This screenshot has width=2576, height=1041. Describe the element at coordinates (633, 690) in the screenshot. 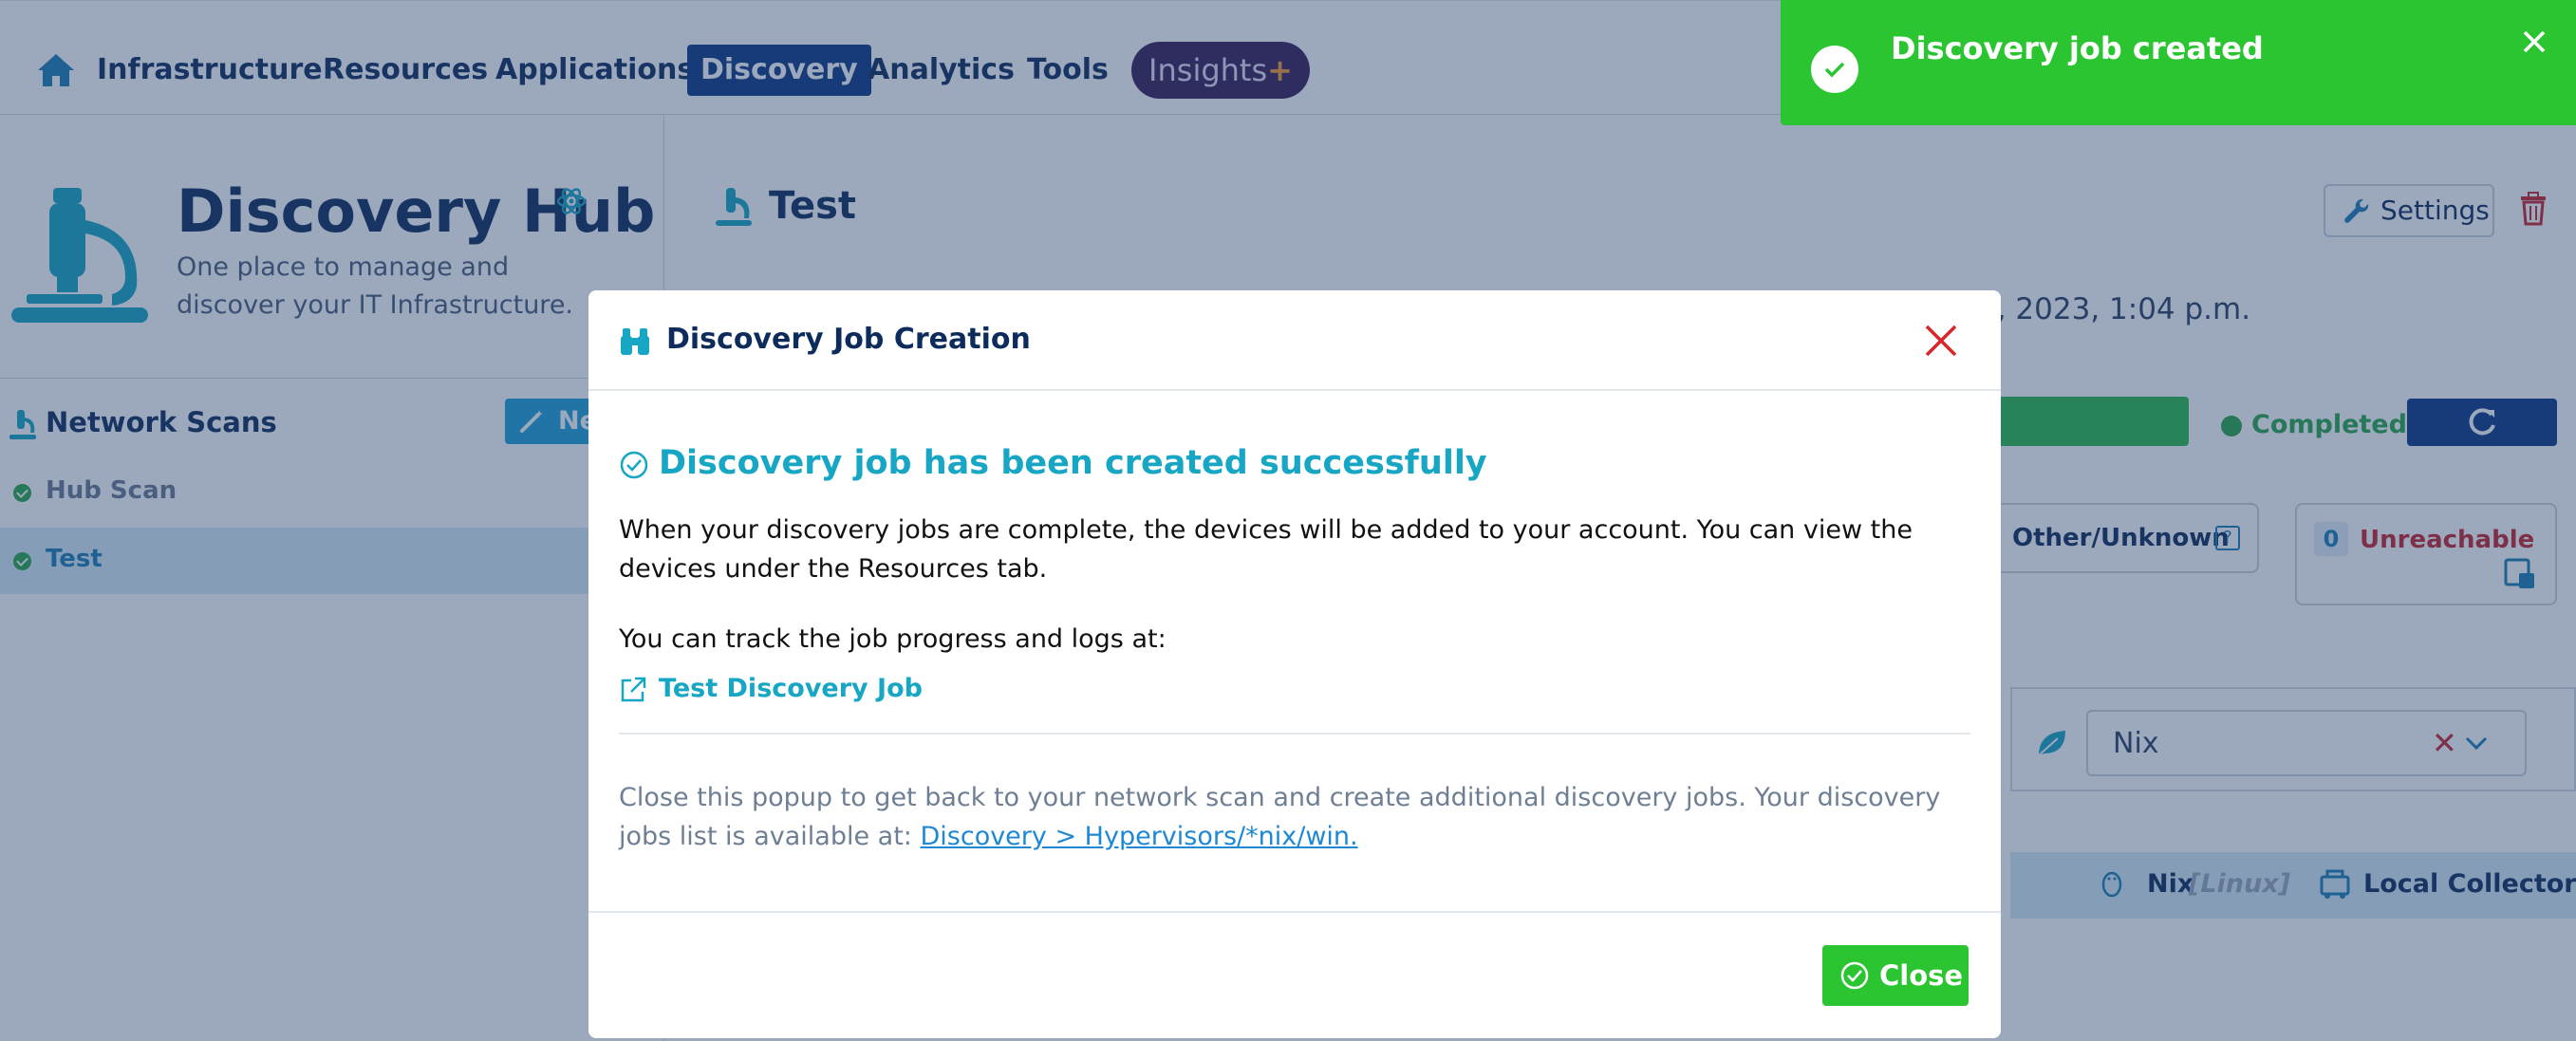

I see `external-link-icon` at that location.